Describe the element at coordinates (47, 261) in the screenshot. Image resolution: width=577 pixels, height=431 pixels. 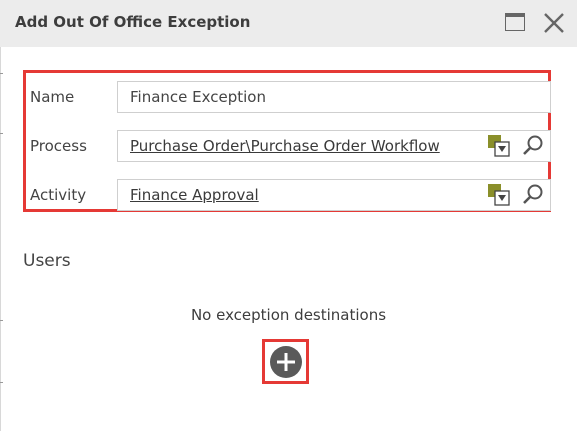
I see `users-heading: Users` at that location.